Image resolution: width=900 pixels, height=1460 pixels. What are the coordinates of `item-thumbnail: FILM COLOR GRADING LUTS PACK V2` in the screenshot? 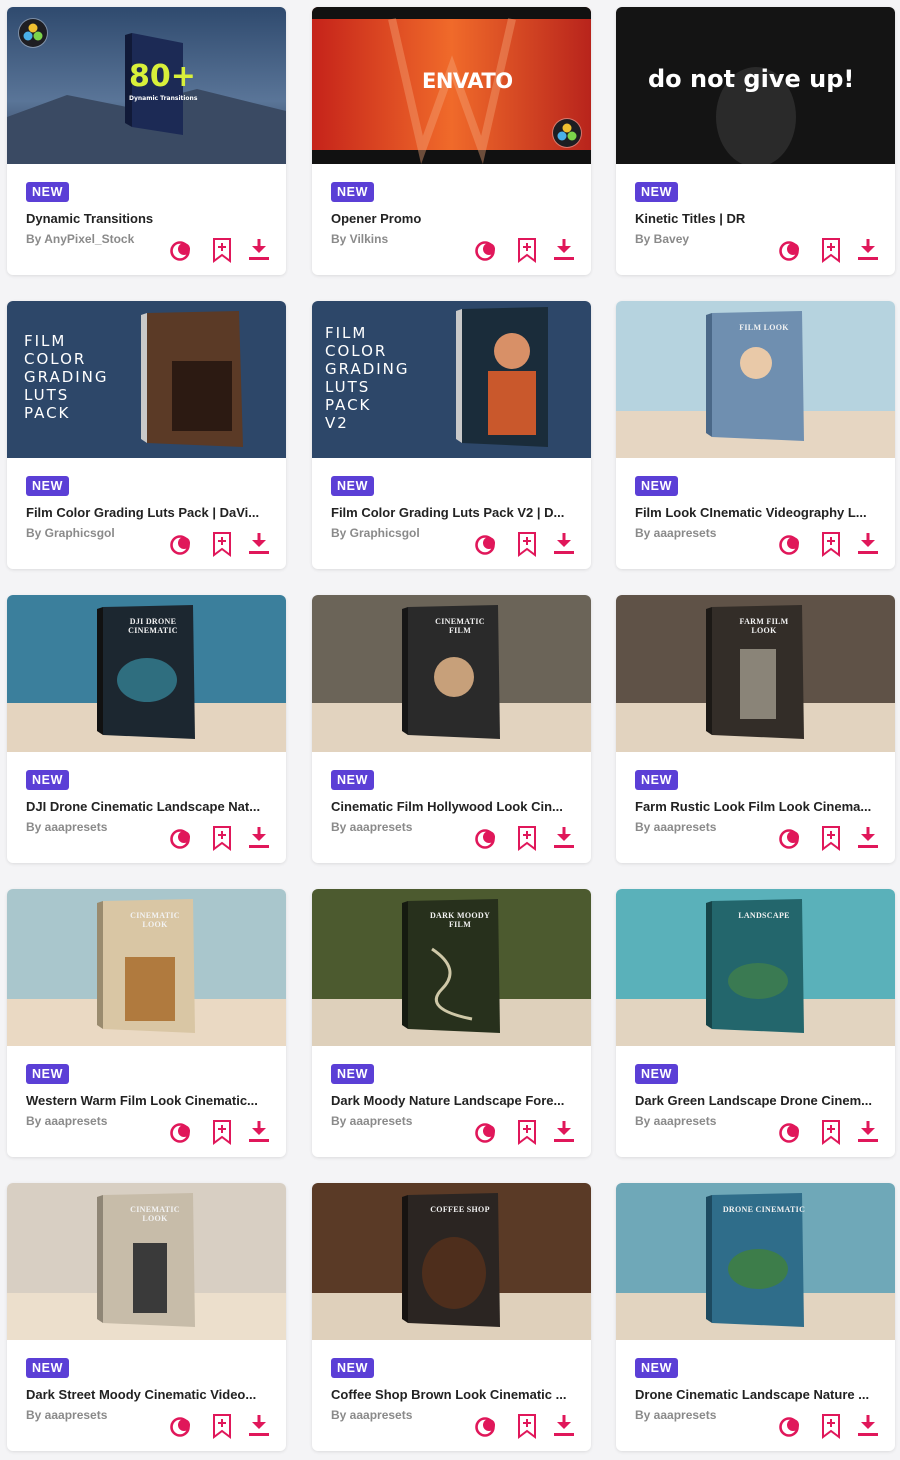 It's located at (451, 379).